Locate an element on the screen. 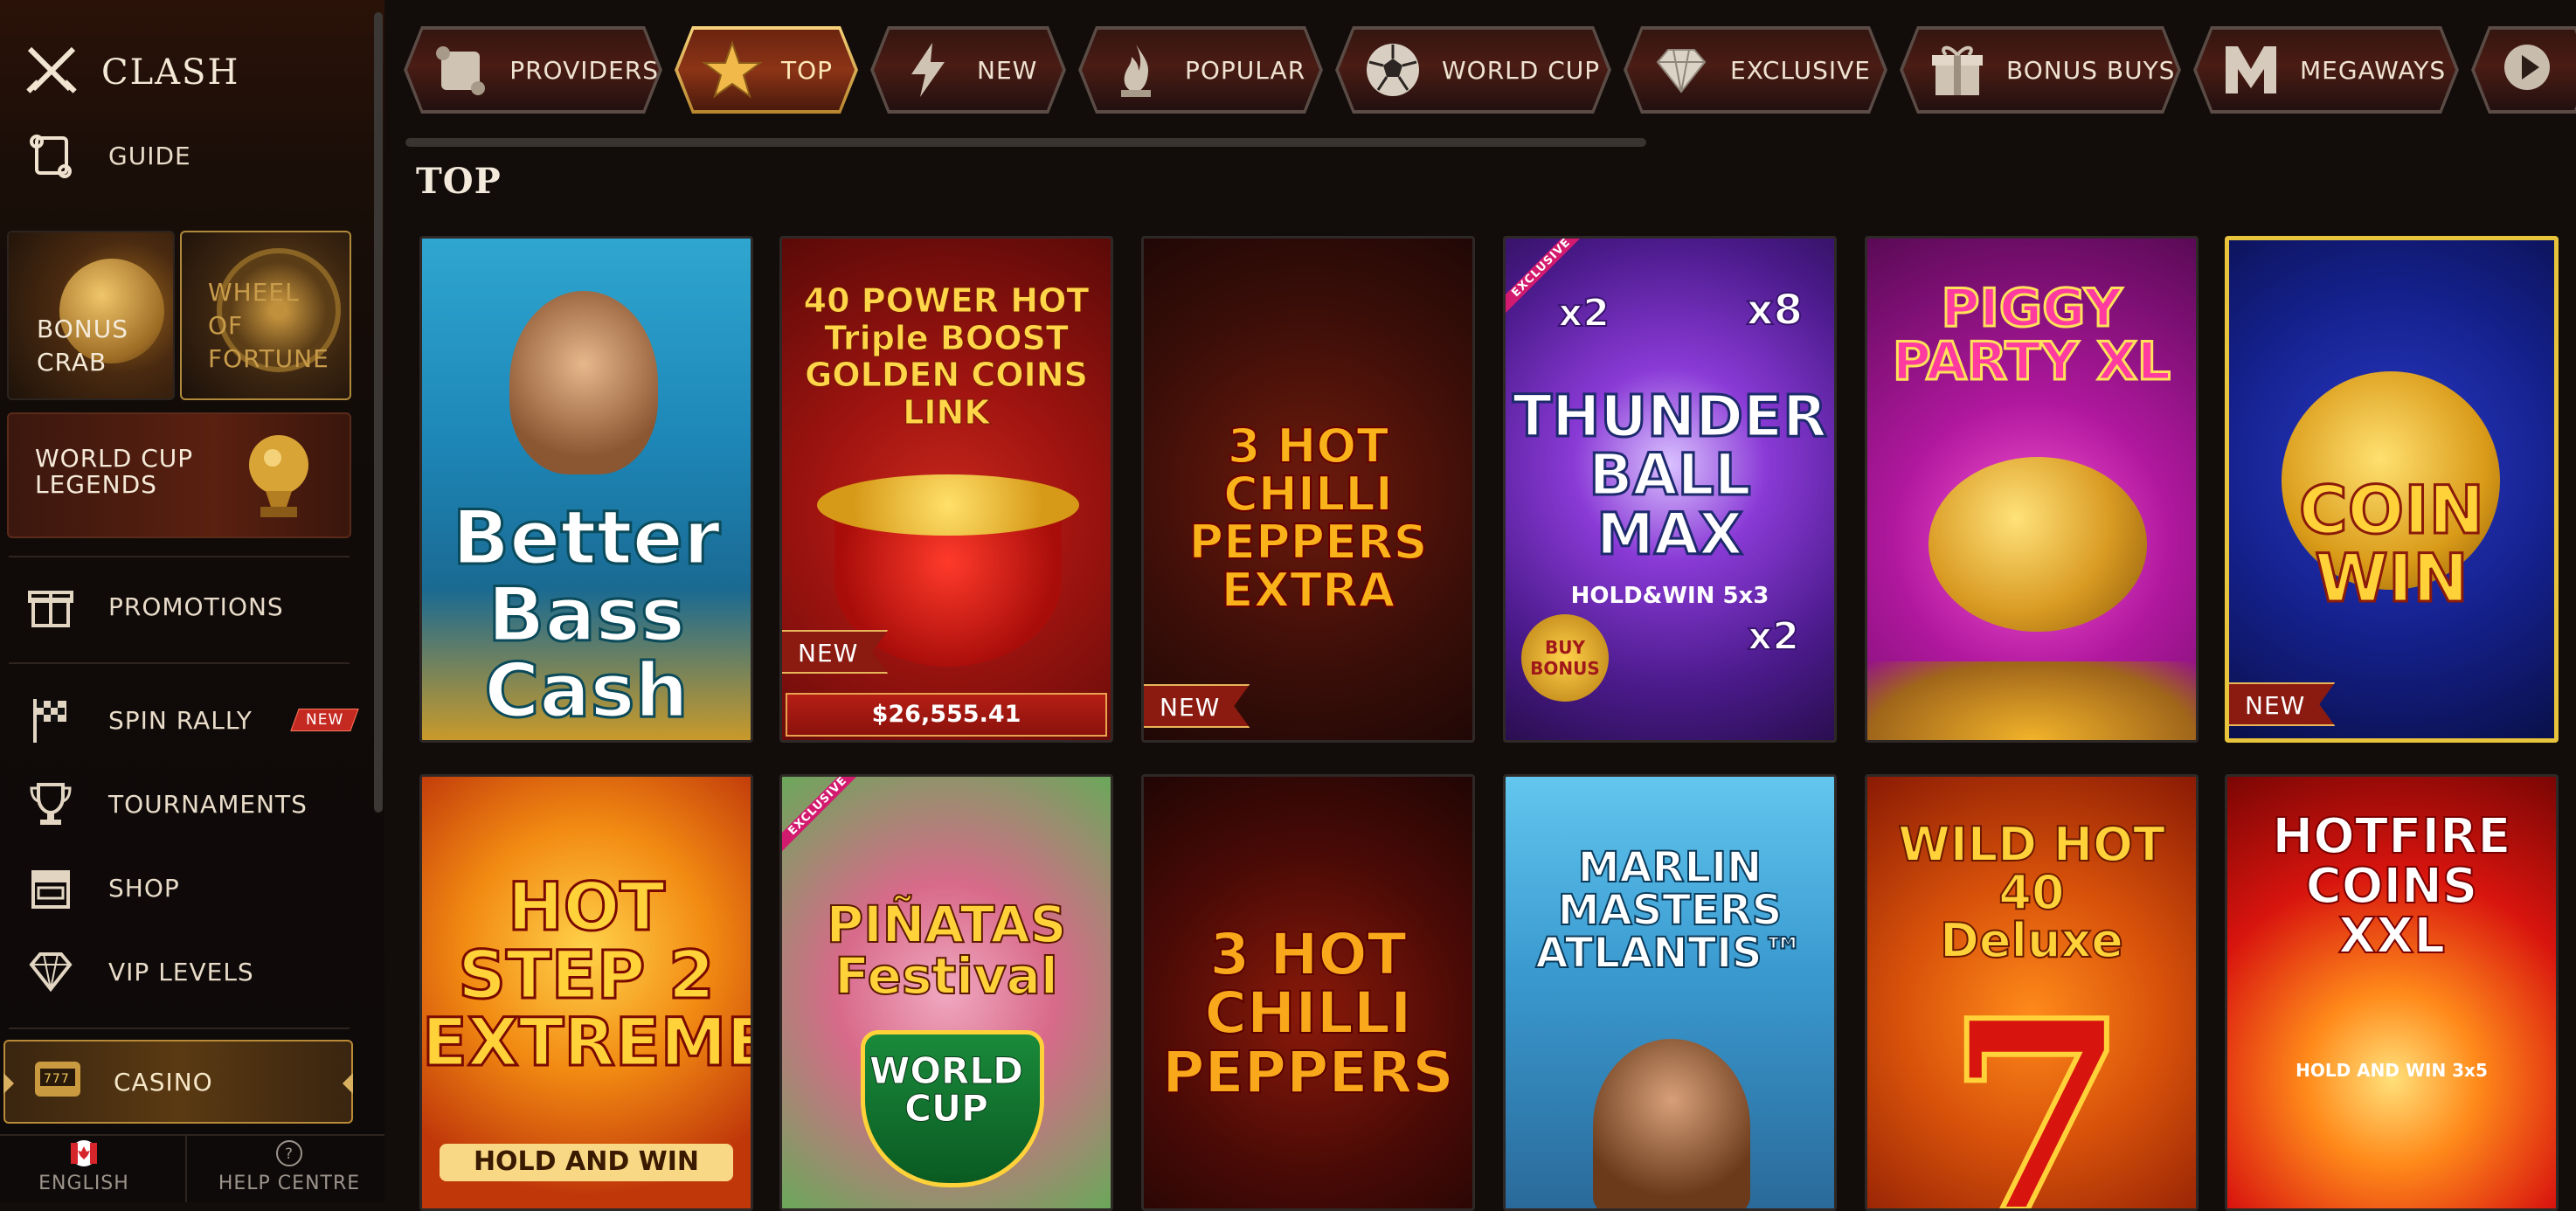  game-title: Better Bass Cash is located at coordinates (586, 615).